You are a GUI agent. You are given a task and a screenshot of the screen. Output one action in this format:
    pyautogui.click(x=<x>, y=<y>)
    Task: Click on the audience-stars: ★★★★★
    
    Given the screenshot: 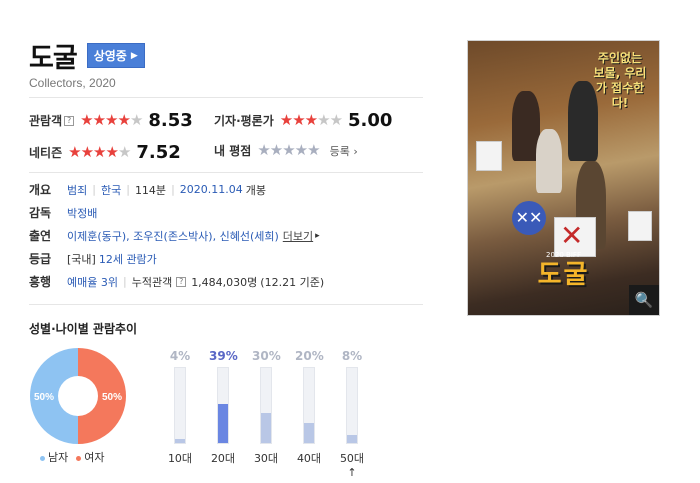 What is the action you would take?
    pyautogui.click(x=111, y=120)
    